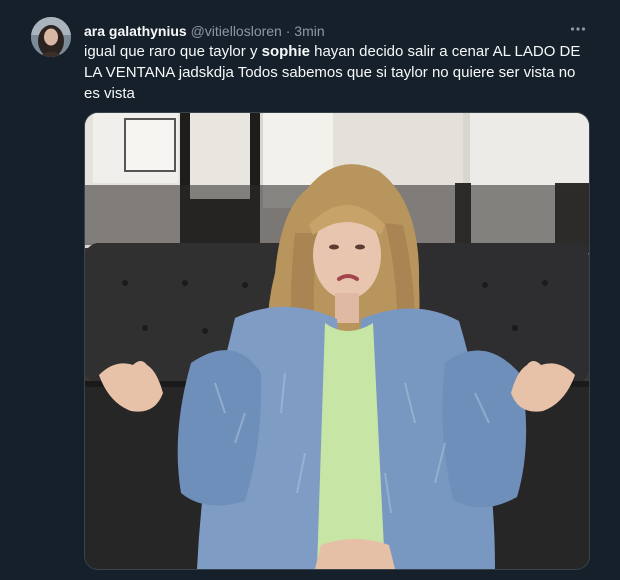 The height and width of the screenshot is (580, 620). I want to click on tweet-text-bold: sophie, so click(285, 51).